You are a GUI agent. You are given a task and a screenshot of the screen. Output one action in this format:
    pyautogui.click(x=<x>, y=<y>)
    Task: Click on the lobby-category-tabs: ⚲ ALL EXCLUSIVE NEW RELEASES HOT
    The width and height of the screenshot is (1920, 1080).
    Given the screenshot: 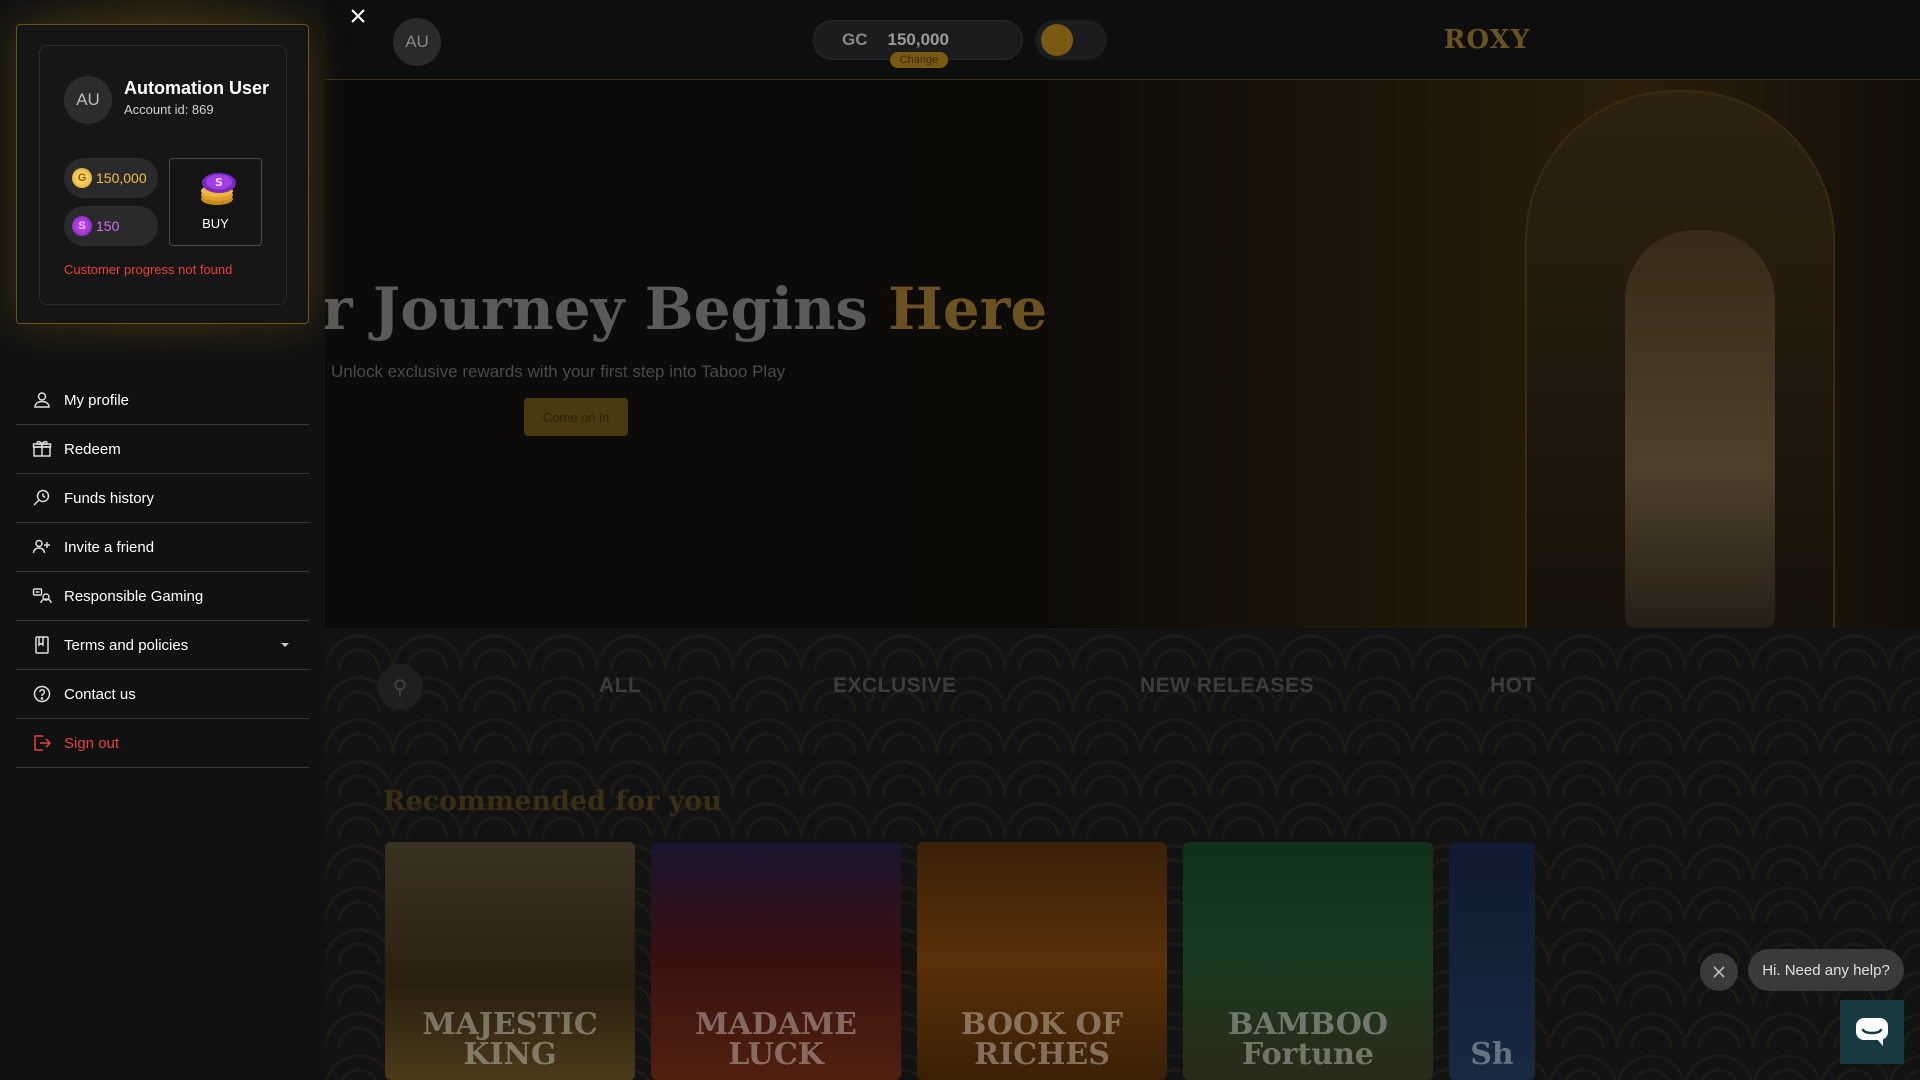 What is the action you would take?
    pyautogui.click(x=1122, y=689)
    